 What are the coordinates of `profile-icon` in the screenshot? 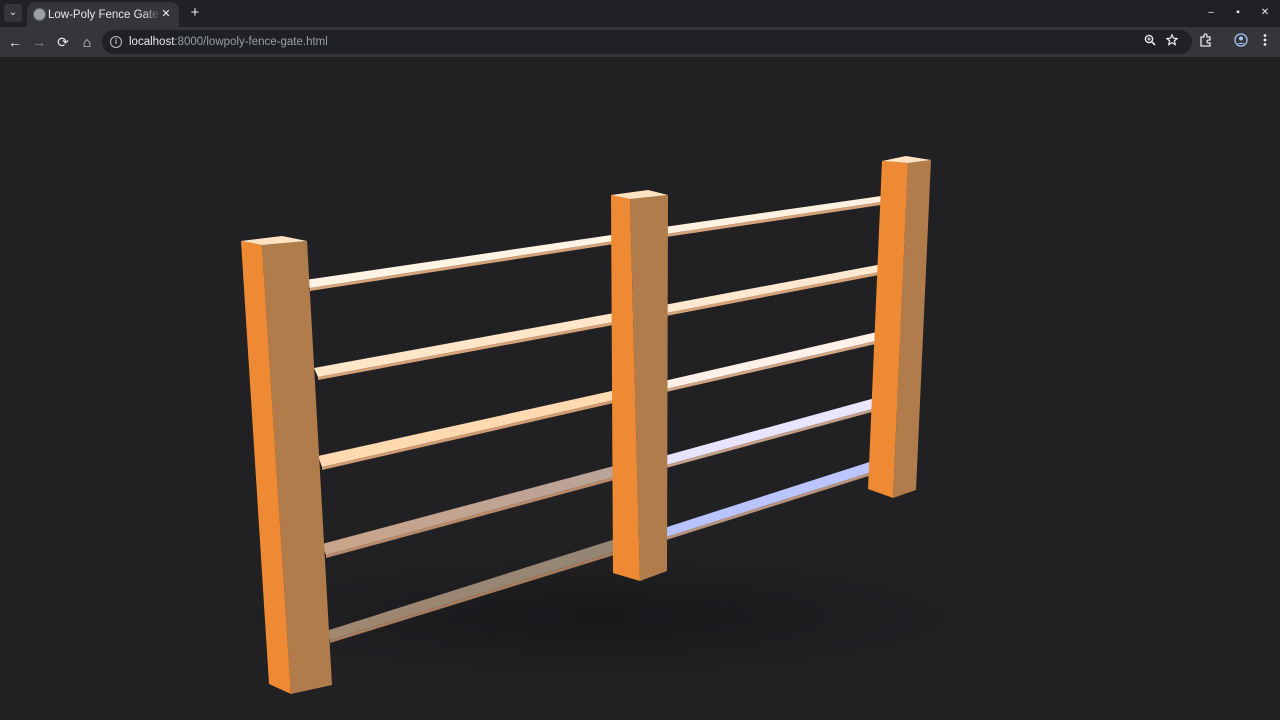 It's located at (1241, 42).